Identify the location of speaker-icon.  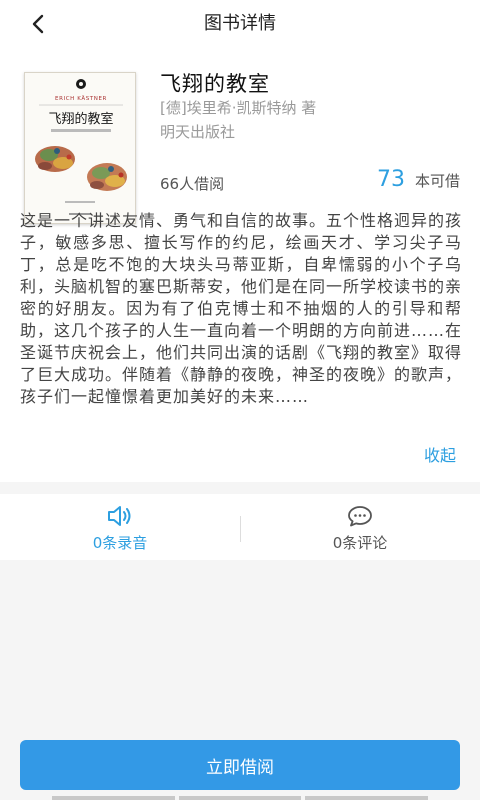
(119, 515).